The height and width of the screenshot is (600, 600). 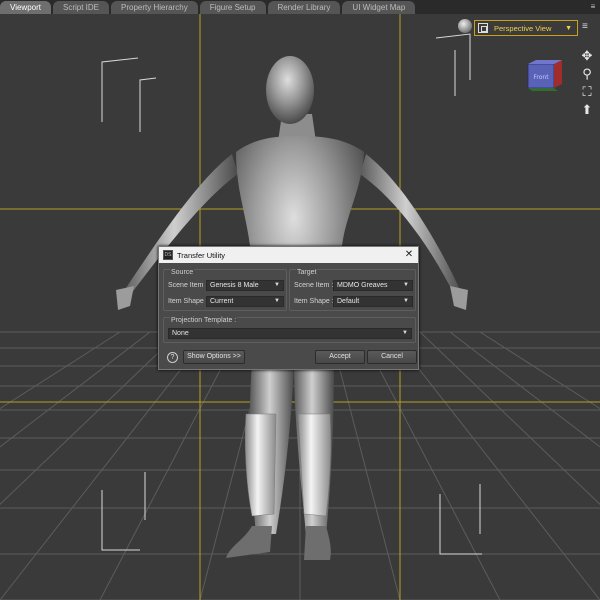 What do you see at coordinates (188, 285) in the screenshot?
I see `source-scene-item-label: Scene Item :` at bounding box center [188, 285].